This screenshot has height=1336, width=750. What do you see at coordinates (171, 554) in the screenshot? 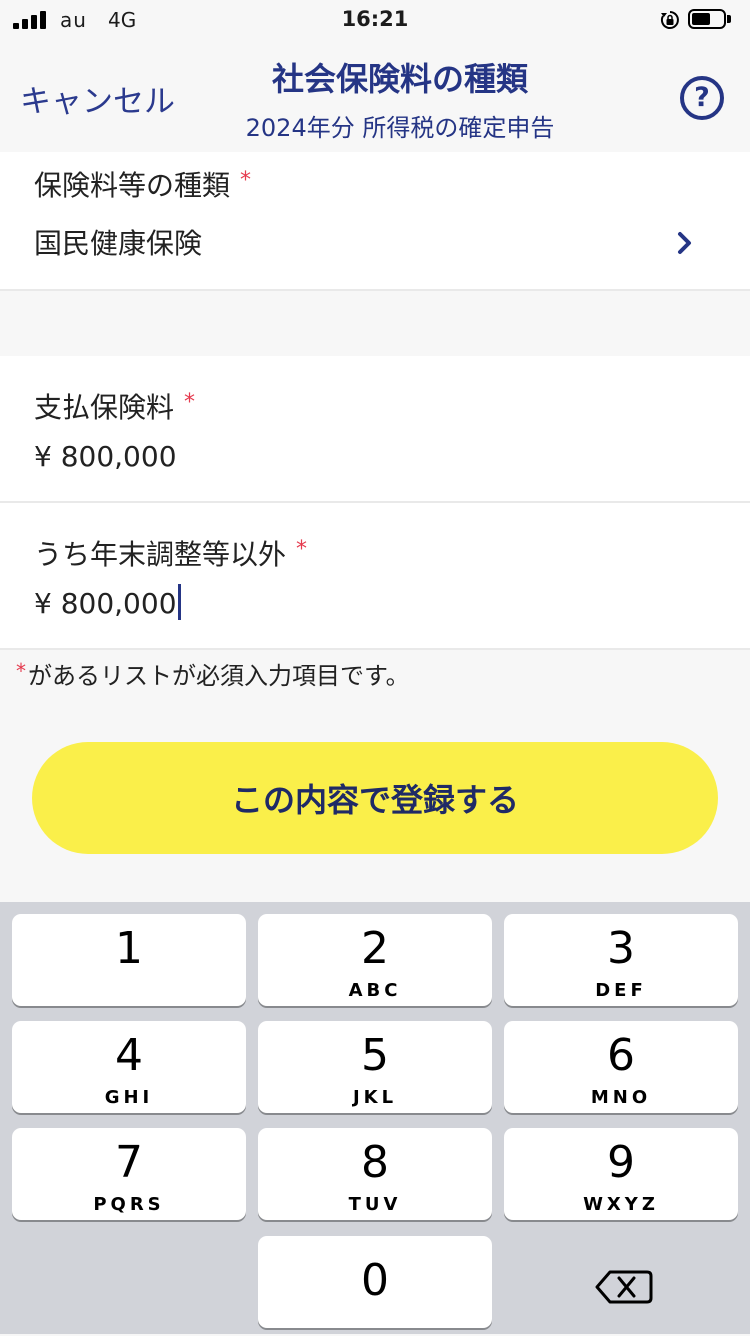
I see `excluding-year-end-label: うち年末調整等以外 *` at bounding box center [171, 554].